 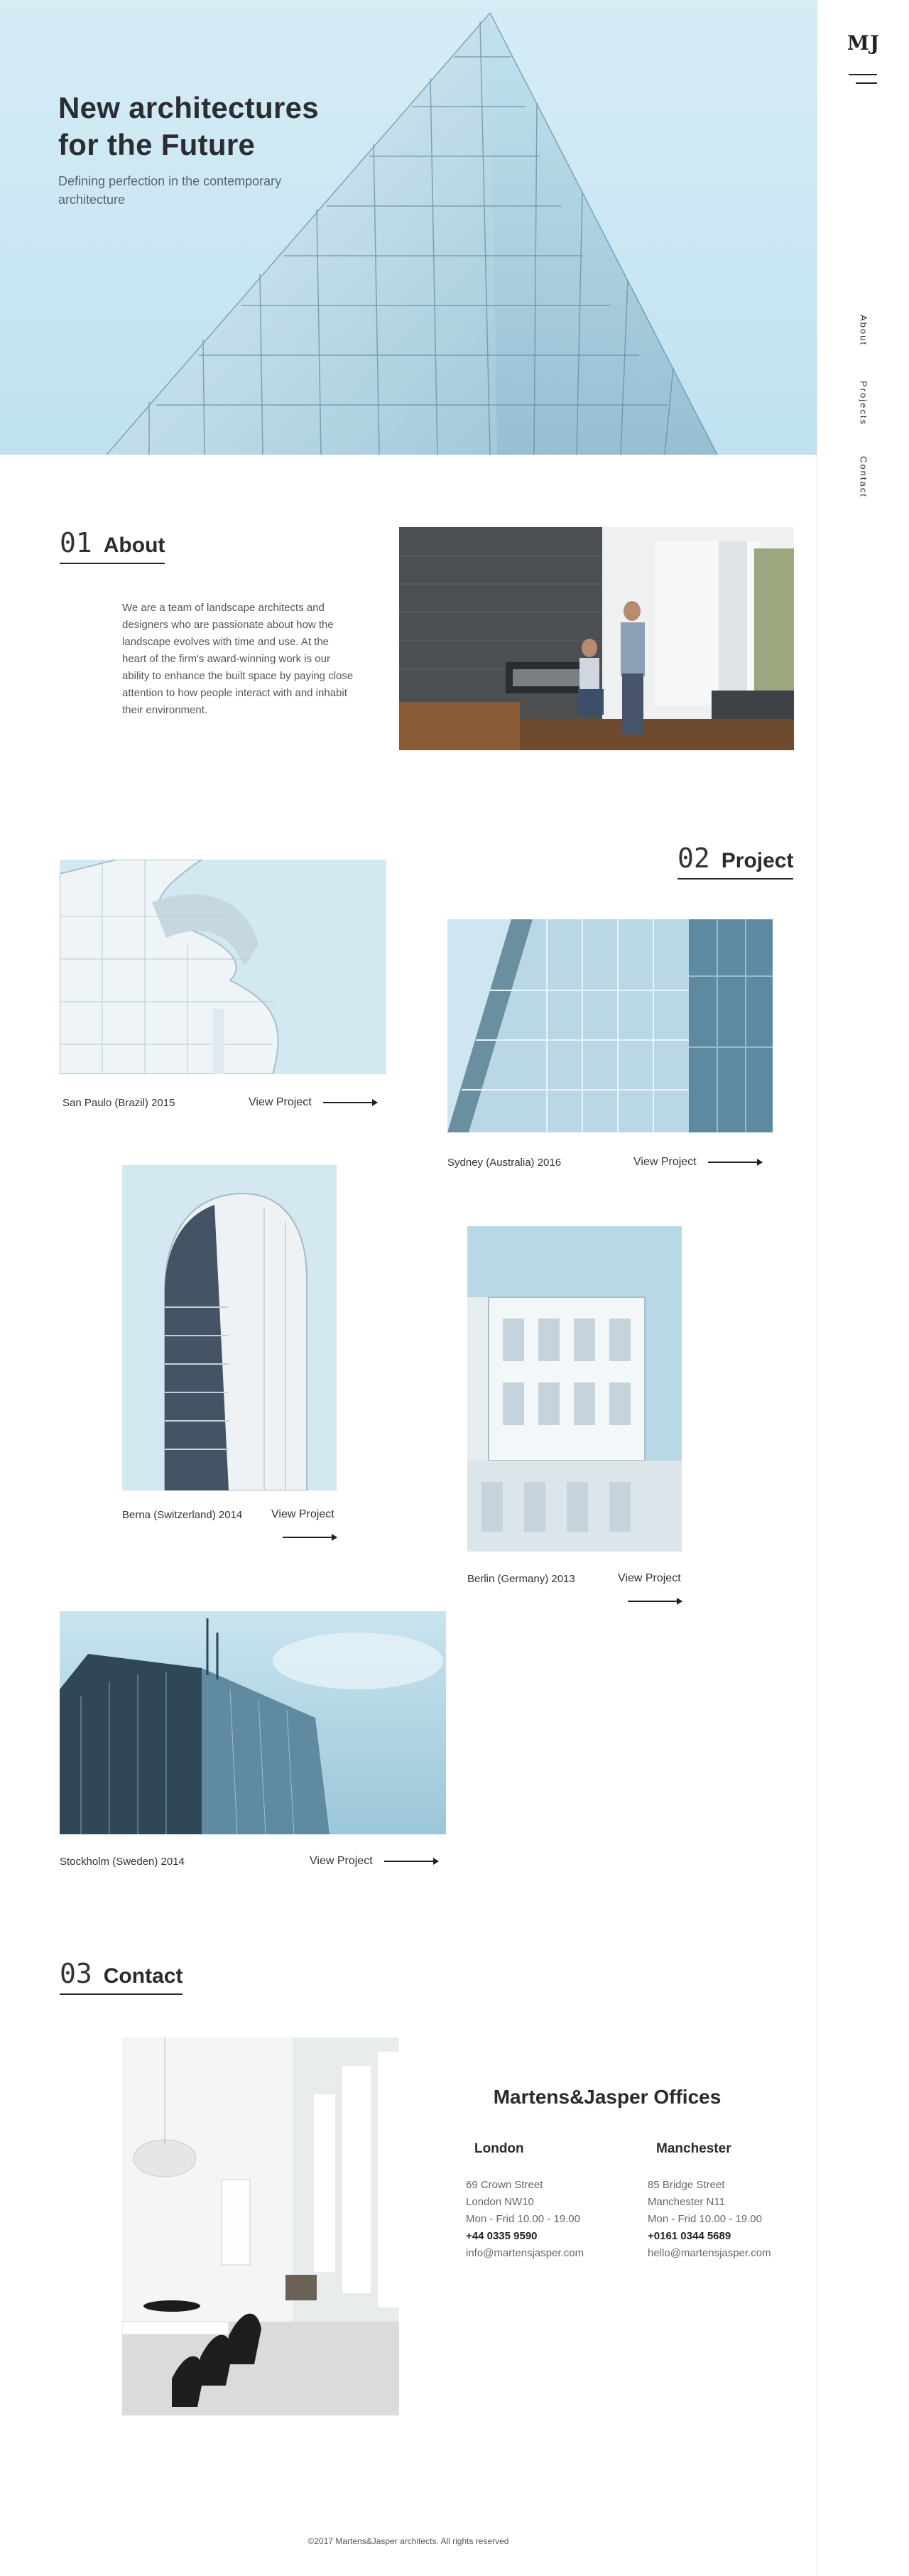 What do you see at coordinates (76, 542) in the screenshot?
I see `section-number: 01` at bounding box center [76, 542].